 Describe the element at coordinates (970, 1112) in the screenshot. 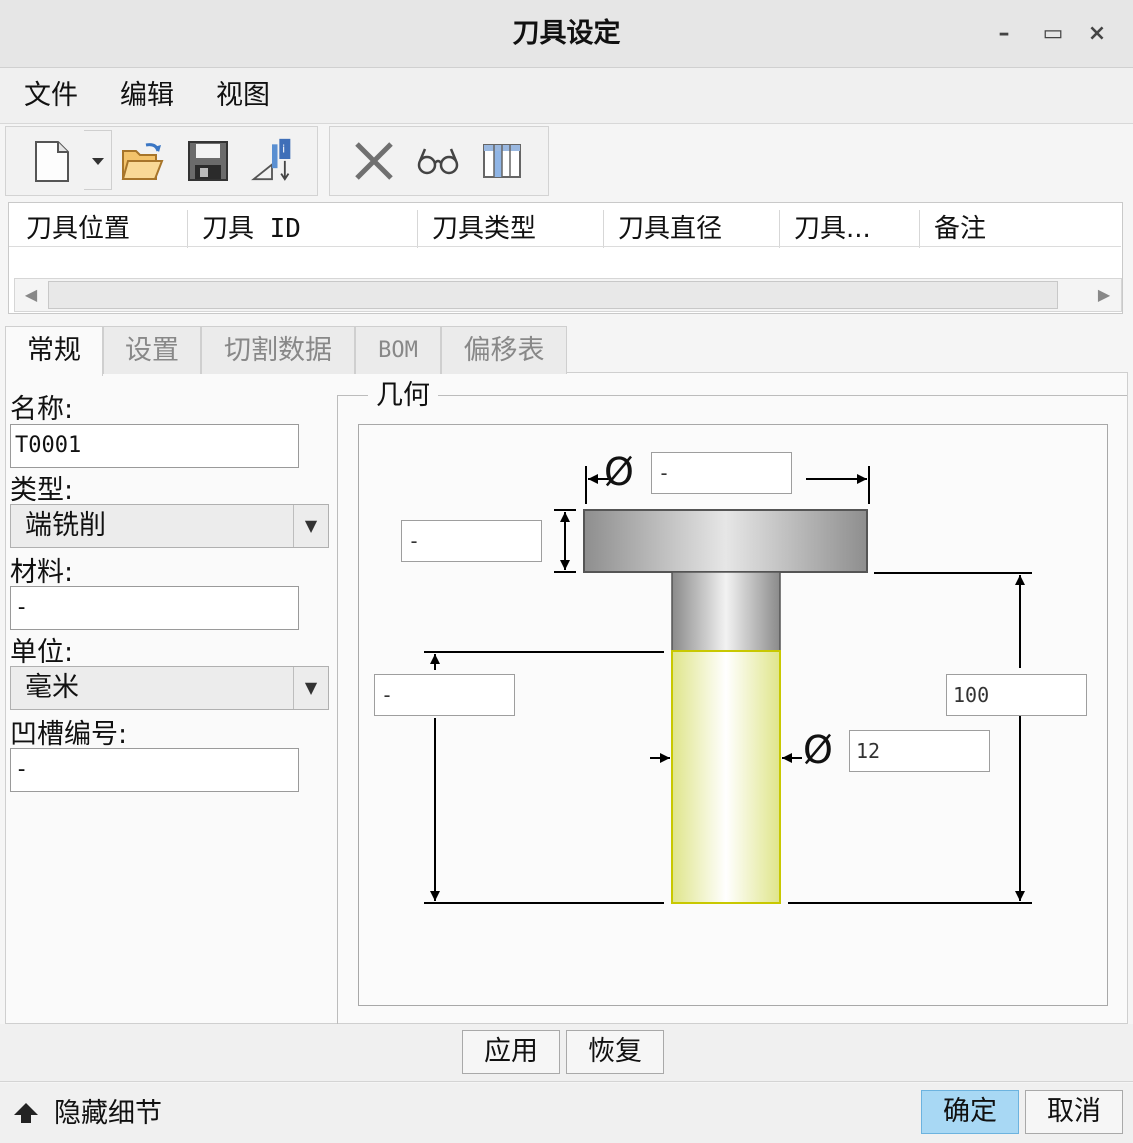

I see `ok-button: 确定` at that location.